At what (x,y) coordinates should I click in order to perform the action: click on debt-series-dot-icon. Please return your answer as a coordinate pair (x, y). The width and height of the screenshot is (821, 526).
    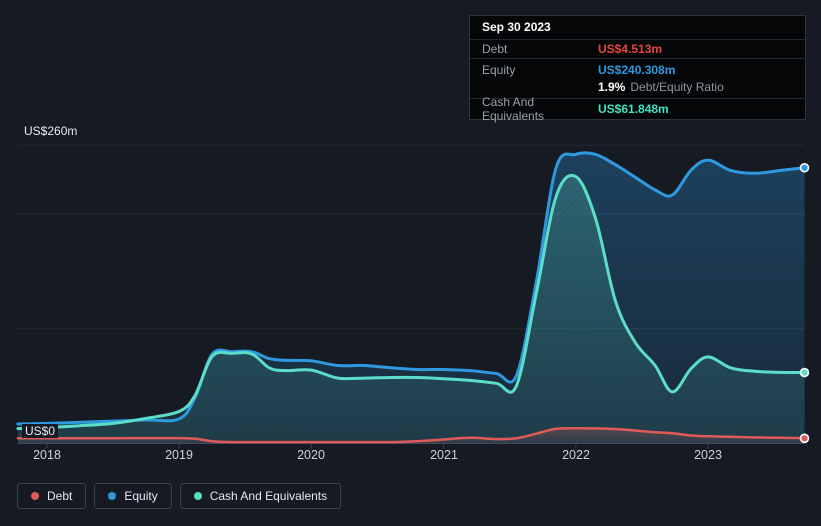
    Looking at the image, I should click on (35, 496).